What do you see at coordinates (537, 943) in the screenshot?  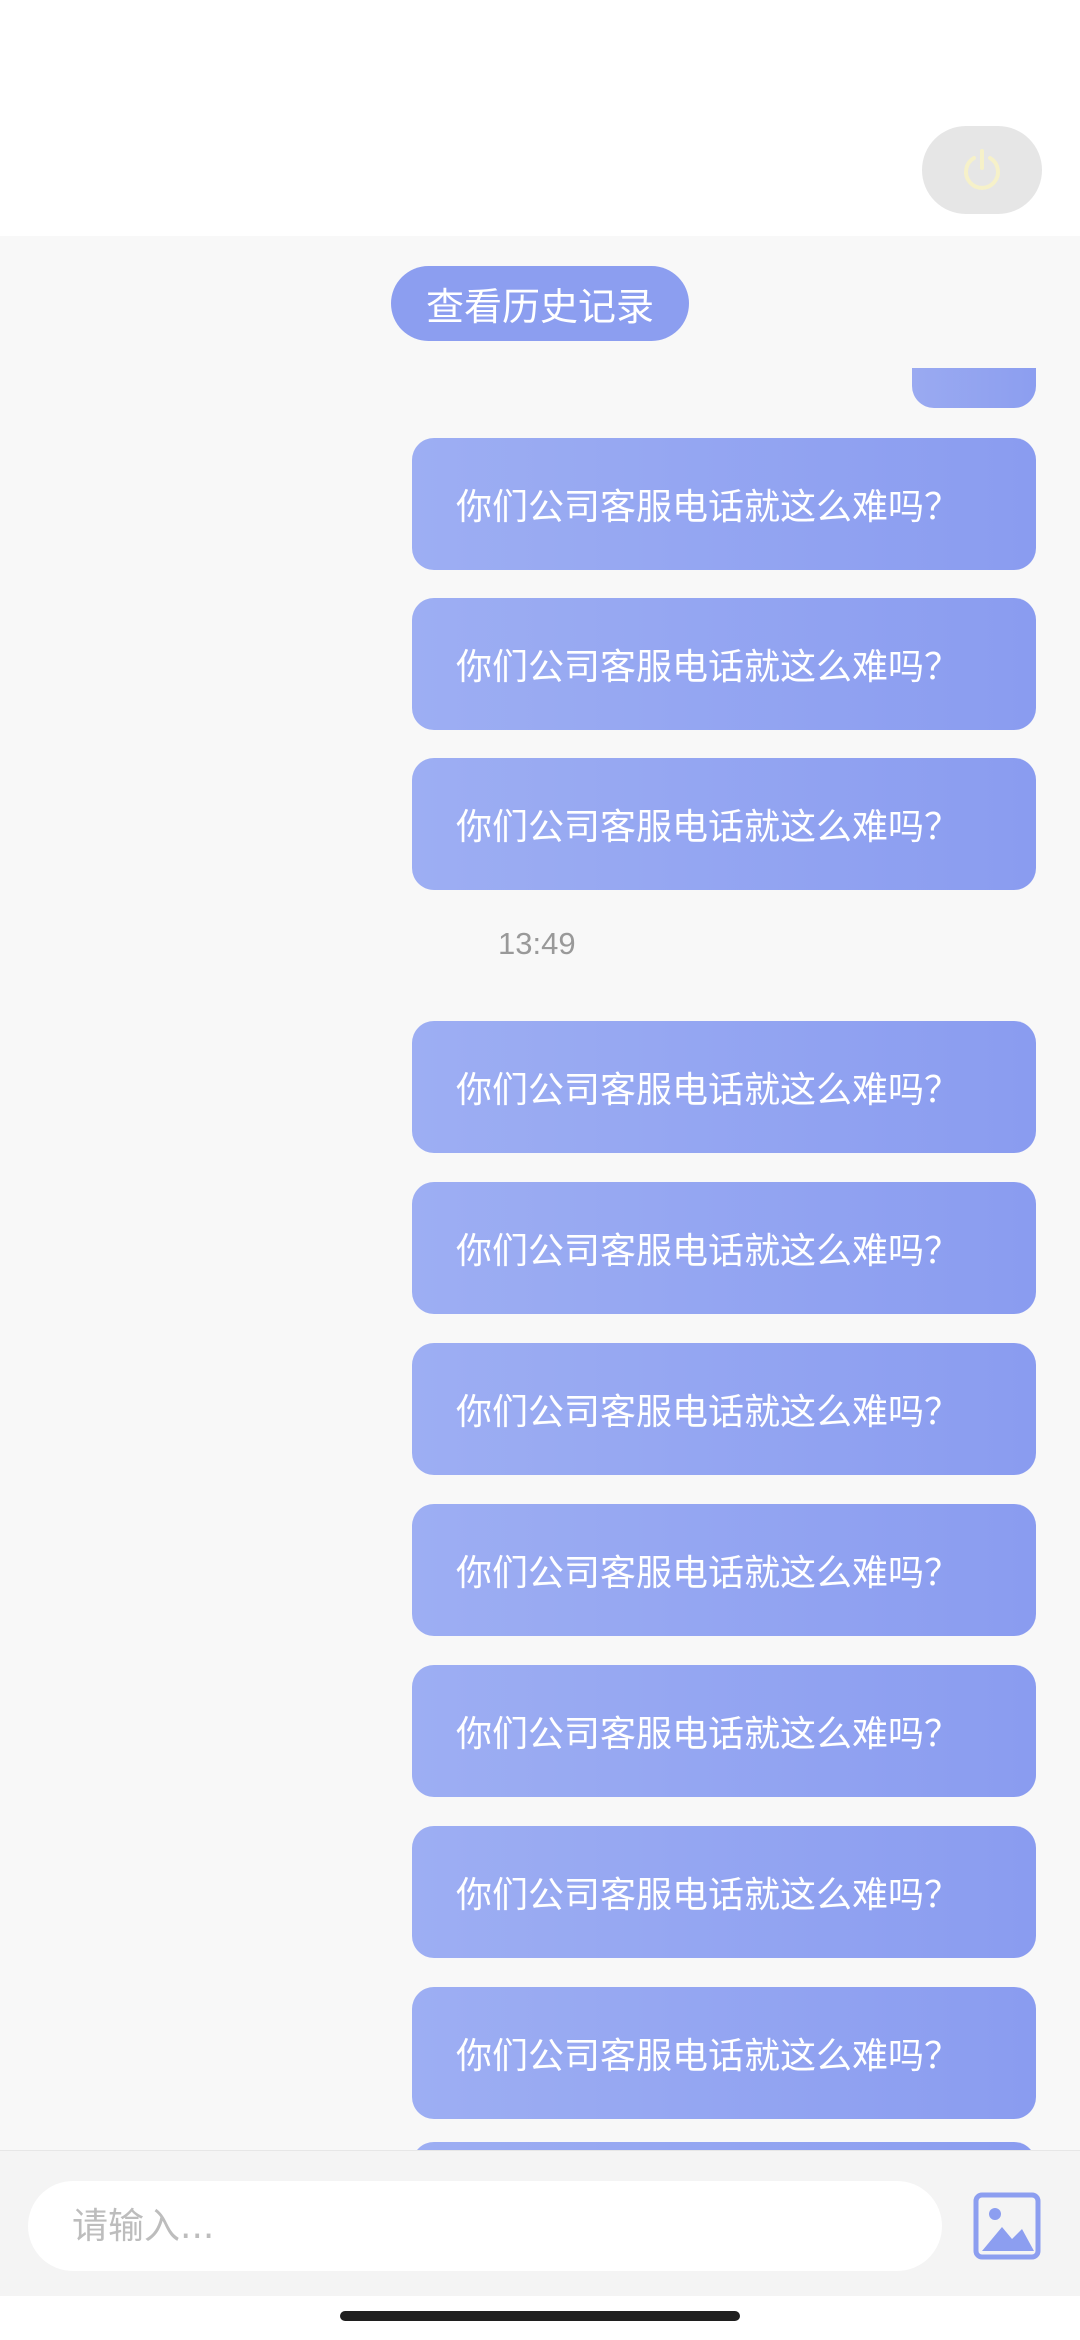 I see `message-timestamp: 13:49` at bounding box center [537, 943].